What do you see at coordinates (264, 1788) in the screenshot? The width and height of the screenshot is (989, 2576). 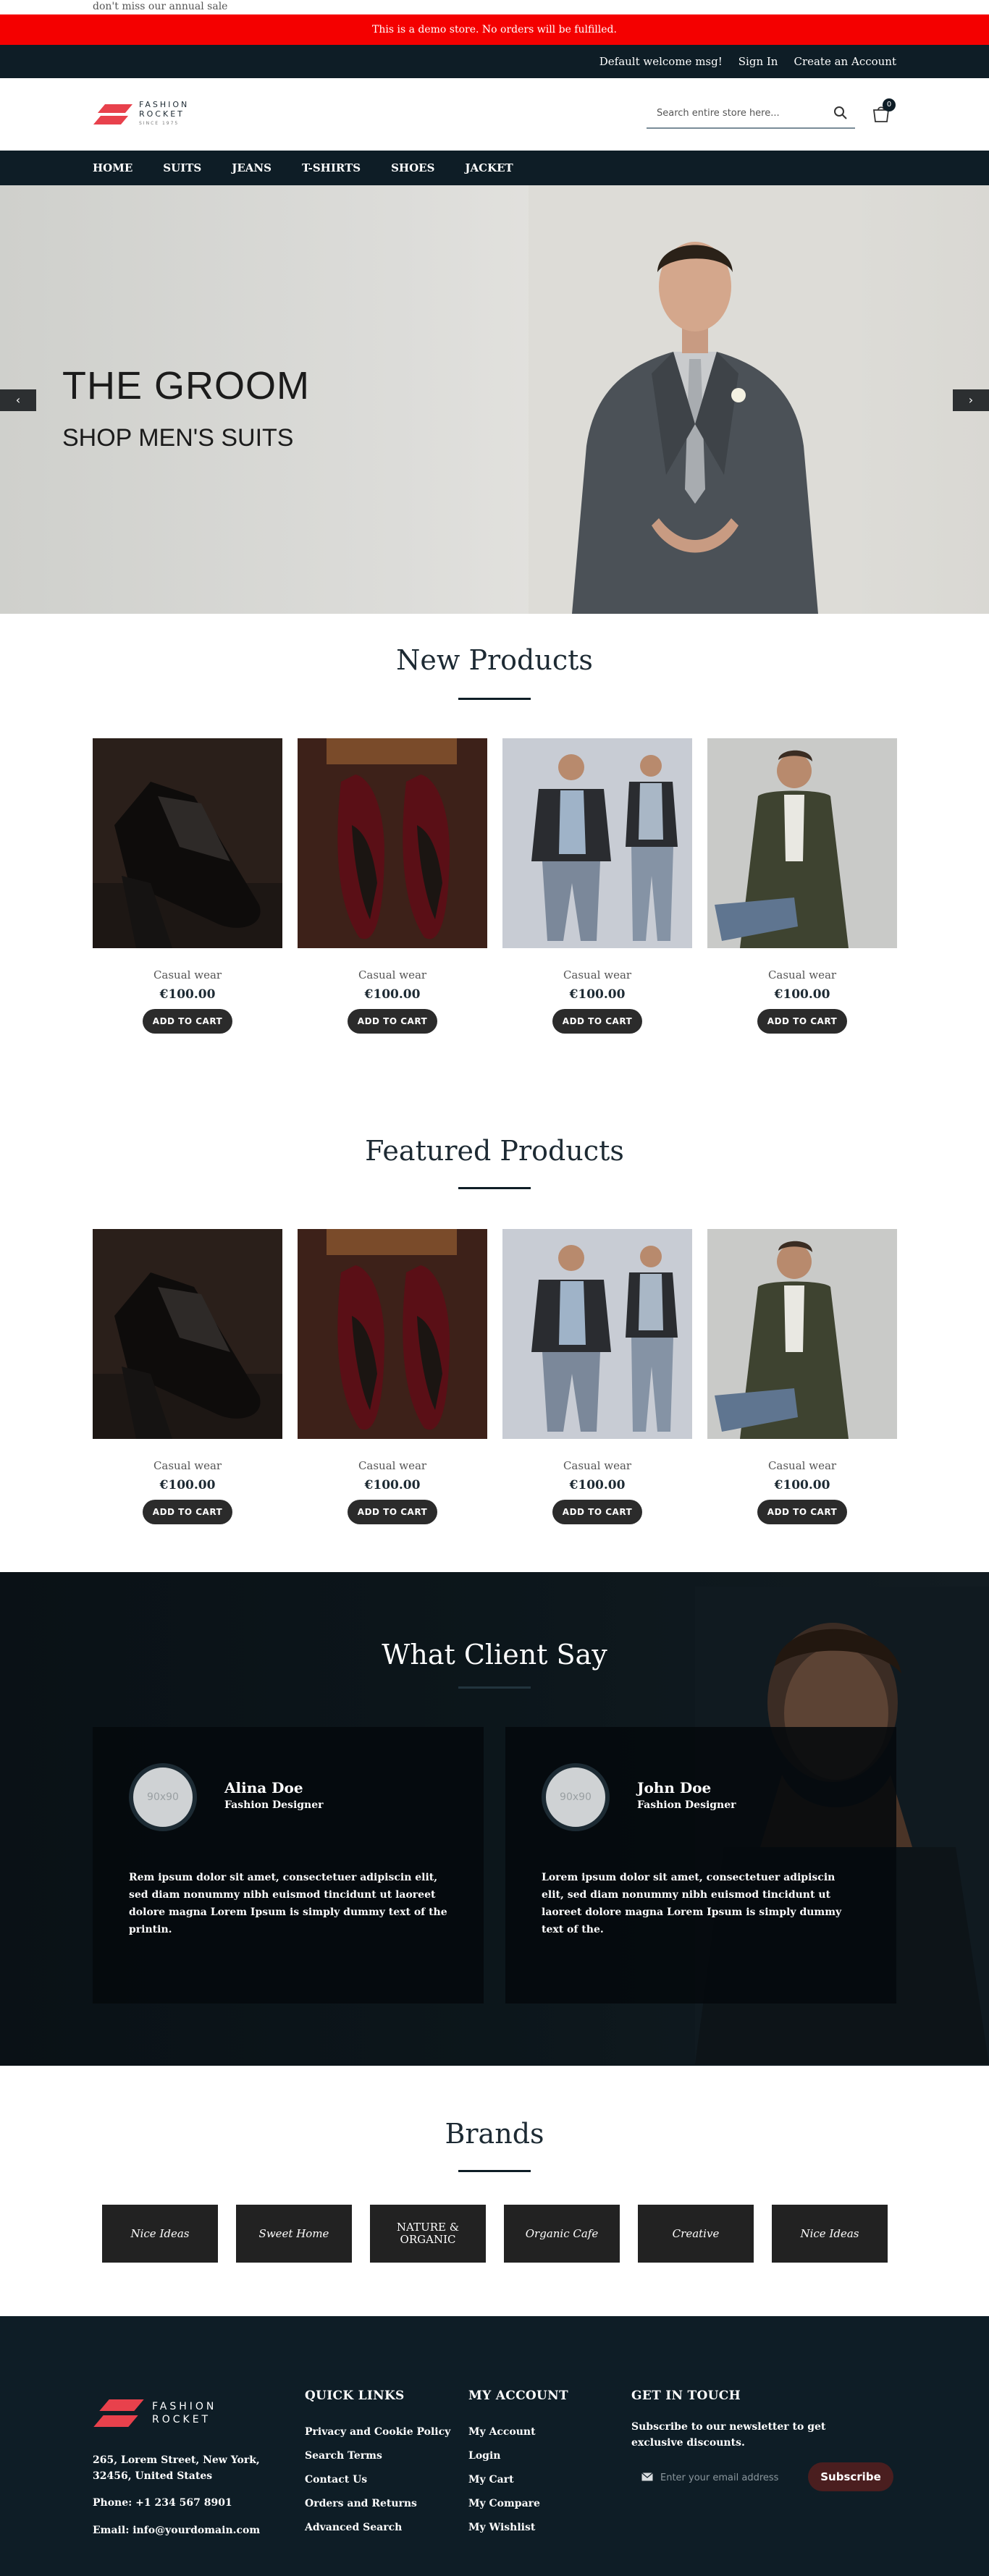 I see `testimonial-name: Alina Doe` at bounding box center [264, 1788].